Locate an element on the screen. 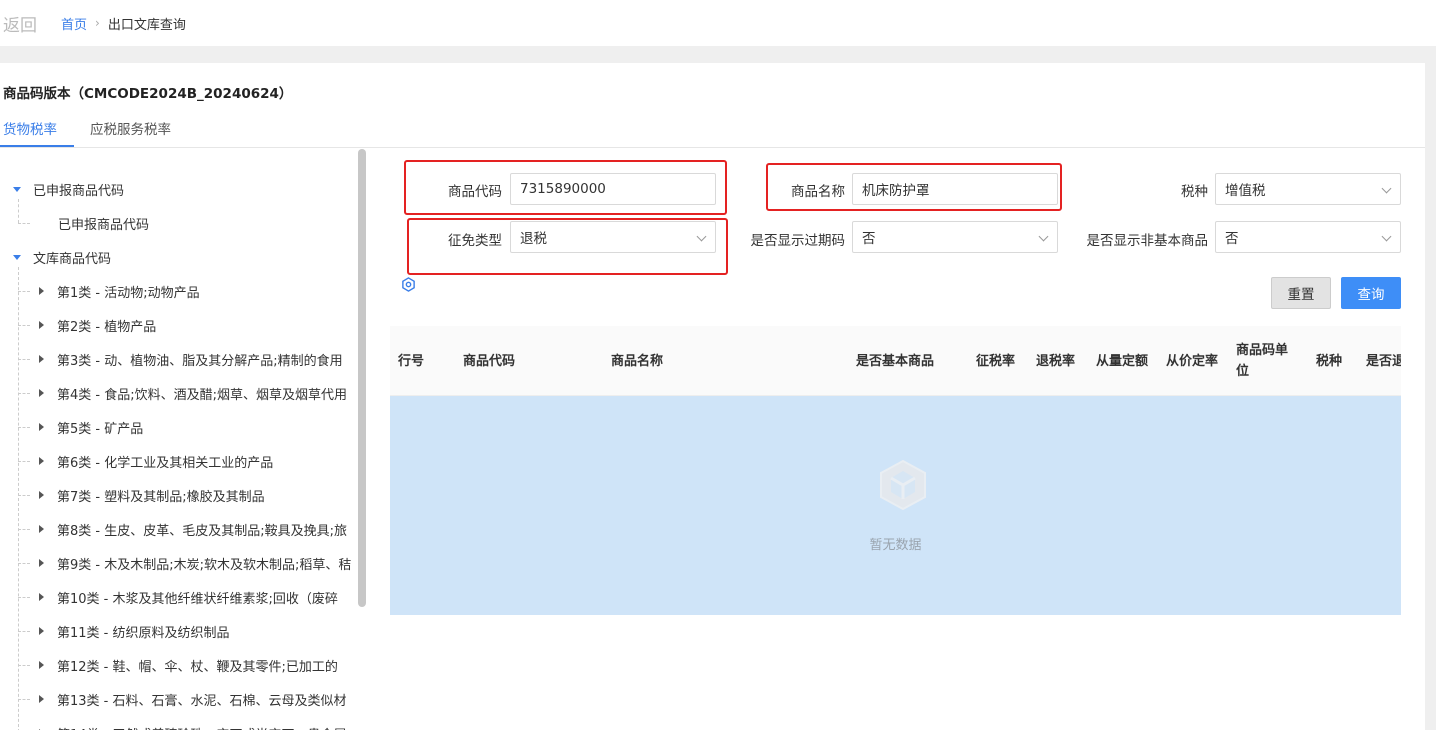  active-tab-indicator is located at coordinates (37, 146).